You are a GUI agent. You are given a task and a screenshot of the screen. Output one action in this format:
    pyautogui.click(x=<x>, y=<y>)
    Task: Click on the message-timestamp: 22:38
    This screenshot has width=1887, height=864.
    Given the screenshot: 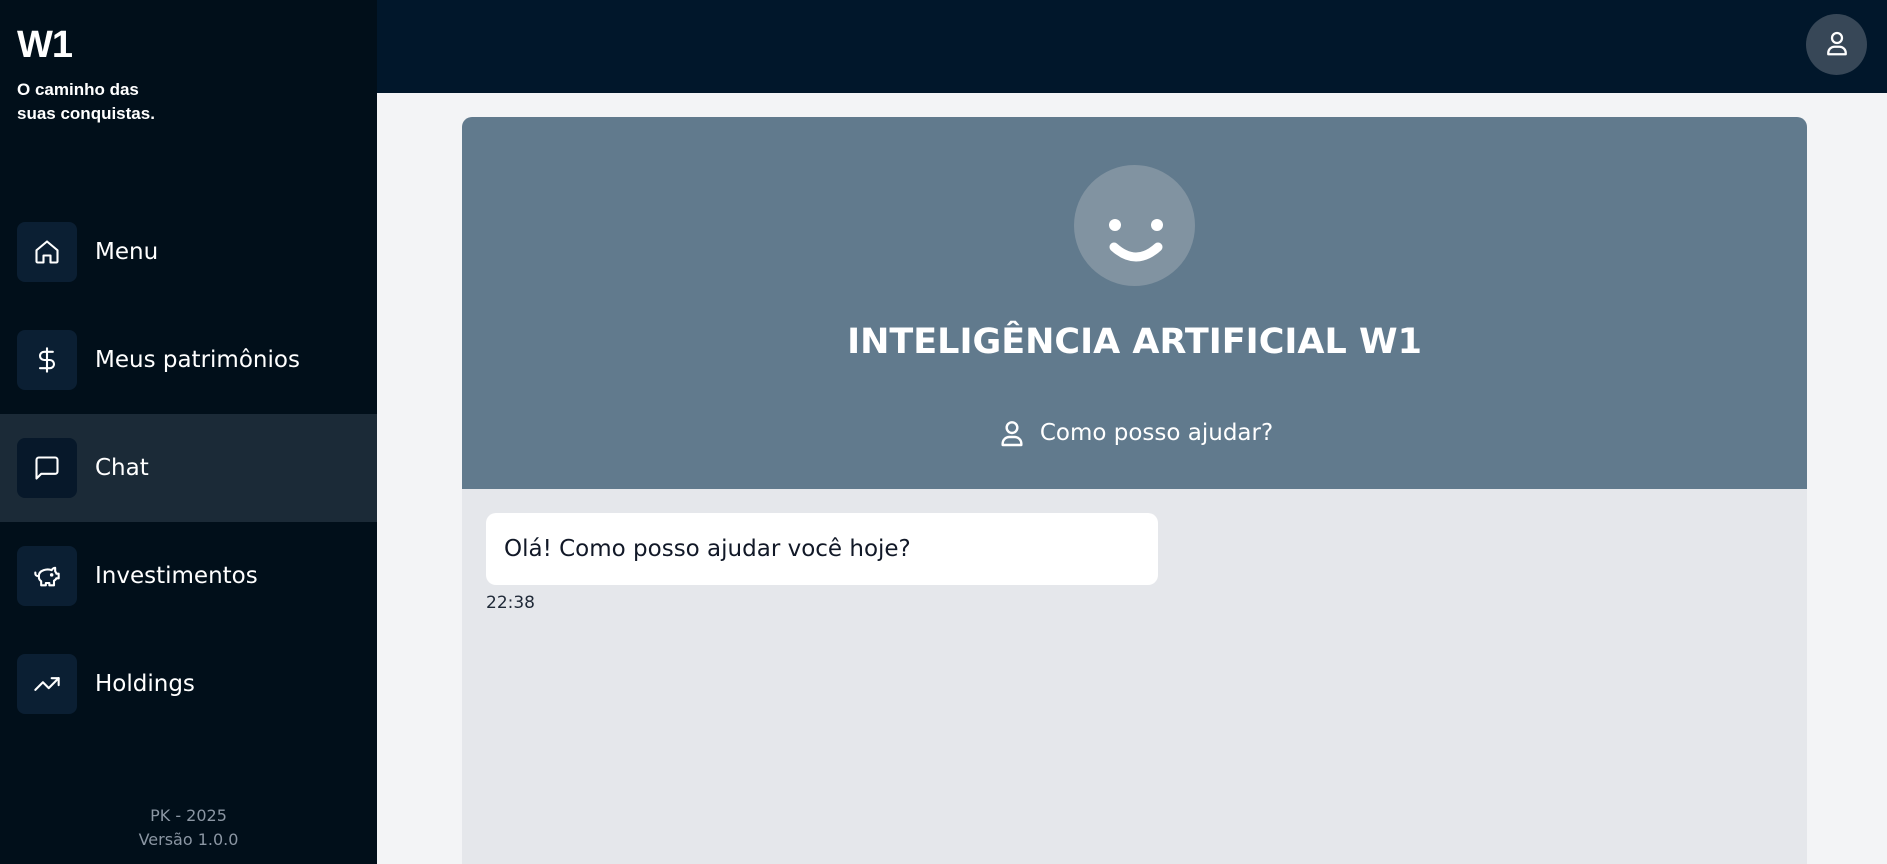 What is the action you would take?
    pyautogui.click(x=510, y=603)
    